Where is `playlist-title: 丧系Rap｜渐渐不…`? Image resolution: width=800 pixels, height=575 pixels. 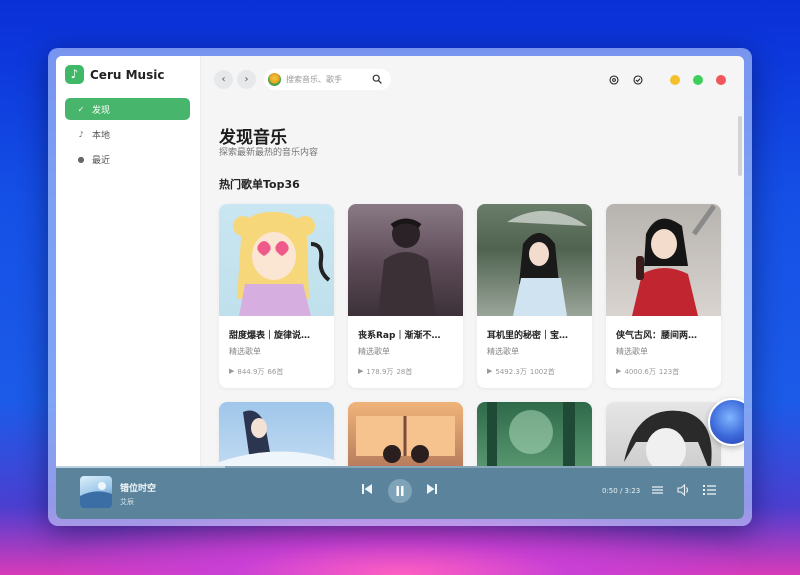 playlist-title: 丧系Rap｜渐渐不… is located at coordinates (399, 336).